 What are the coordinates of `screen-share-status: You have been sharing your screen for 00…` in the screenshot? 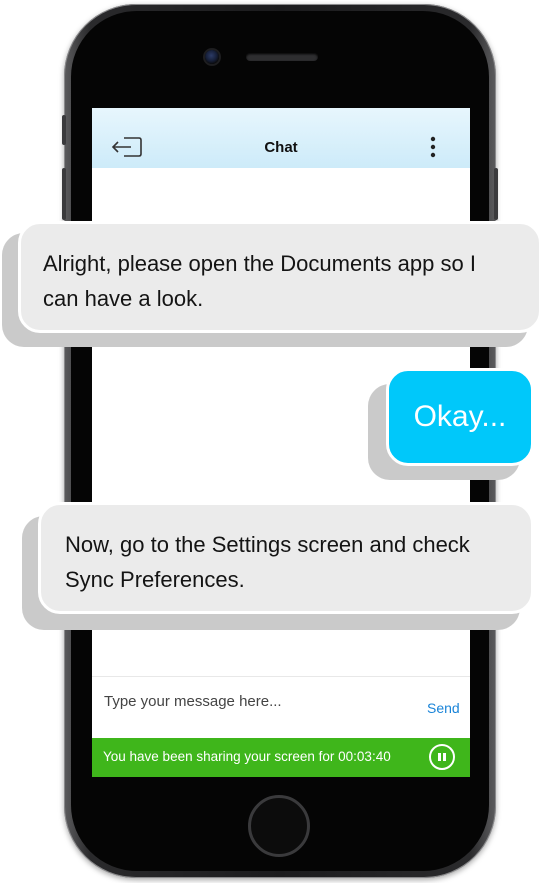 It's located at (247, 756).